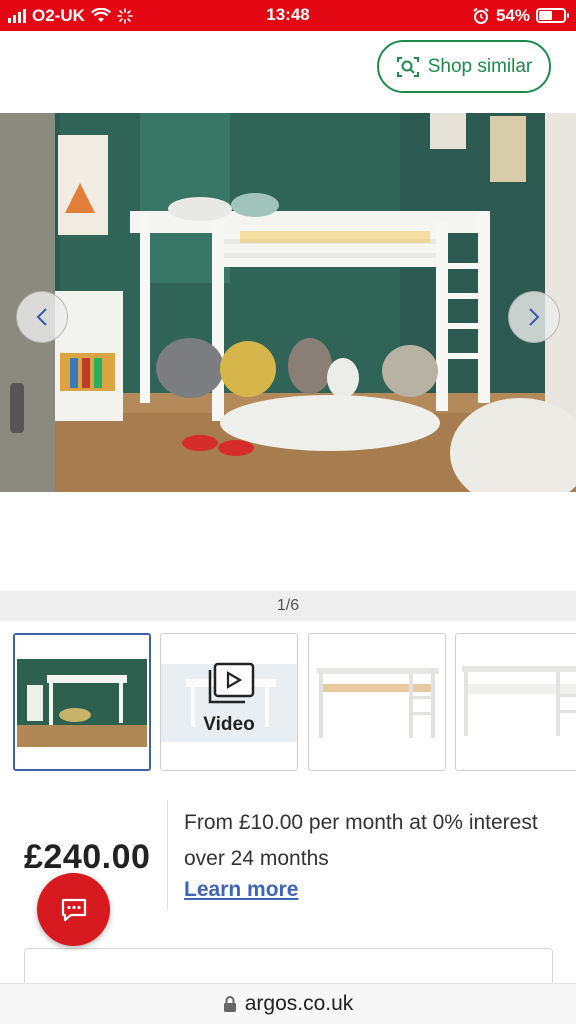 Image resolution: width=576 pixels, height=1024 pixels. I want to click on gallery-prev-button, so click(42, 317).